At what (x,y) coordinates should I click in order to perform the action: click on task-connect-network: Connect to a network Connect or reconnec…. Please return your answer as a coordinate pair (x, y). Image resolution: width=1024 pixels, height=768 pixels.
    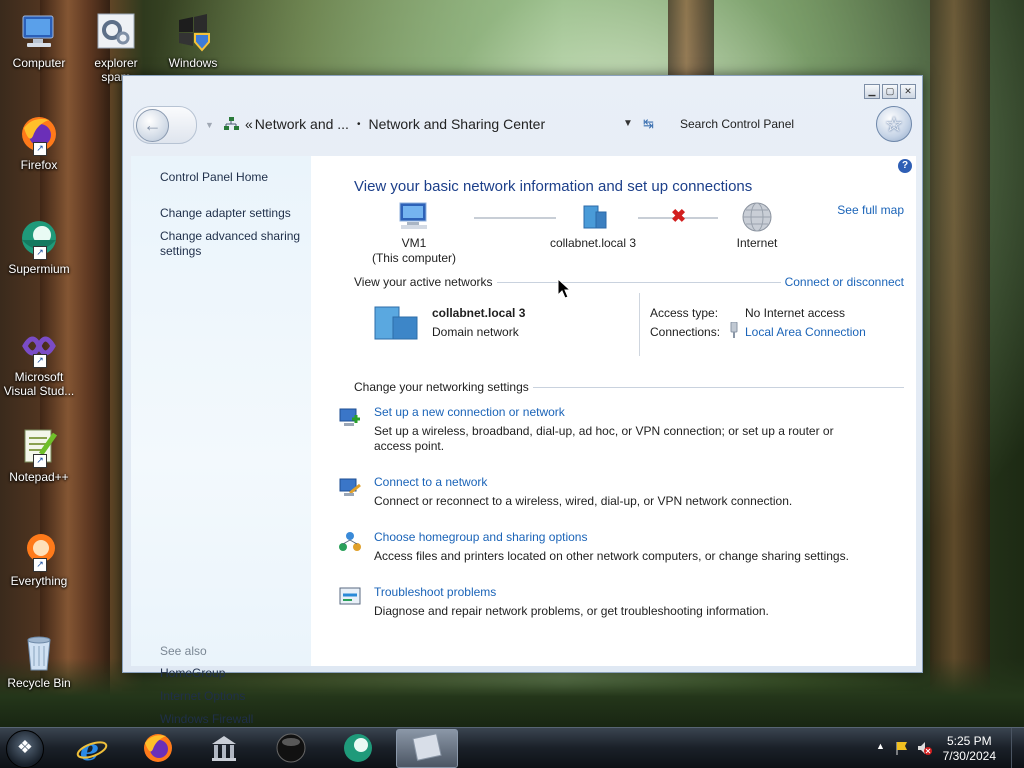
    Looking at the image, I should click on (576, 492).